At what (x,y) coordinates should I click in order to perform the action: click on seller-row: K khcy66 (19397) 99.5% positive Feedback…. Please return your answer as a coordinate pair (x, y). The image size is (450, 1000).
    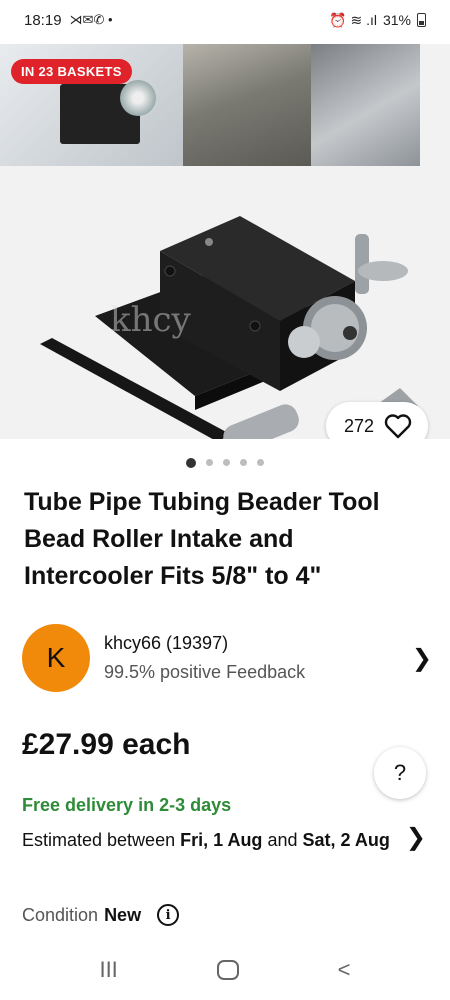
    Looking at the image, I should click on (227, 658).